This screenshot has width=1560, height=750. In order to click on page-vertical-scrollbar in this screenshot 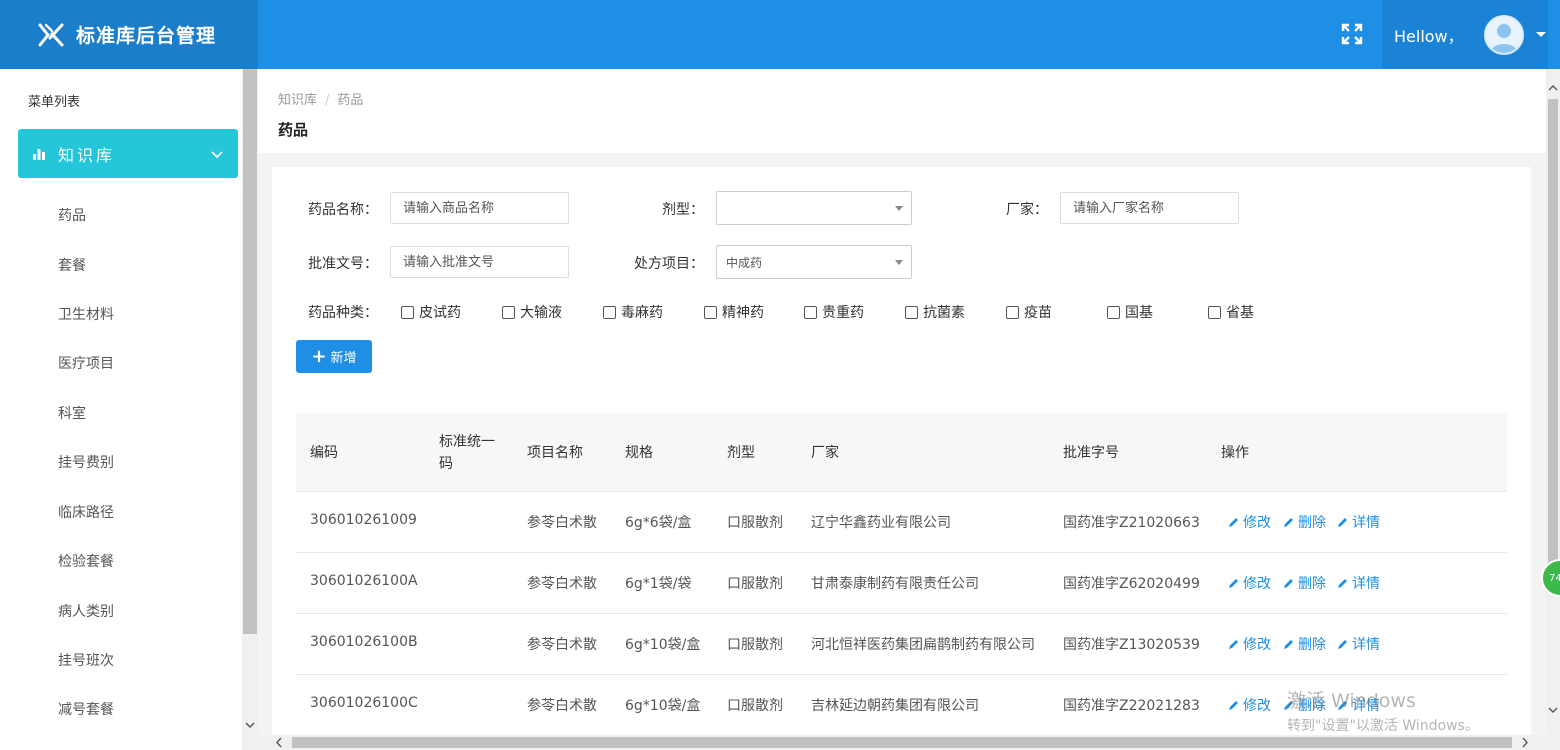, I will do `click(1553, 409)`.